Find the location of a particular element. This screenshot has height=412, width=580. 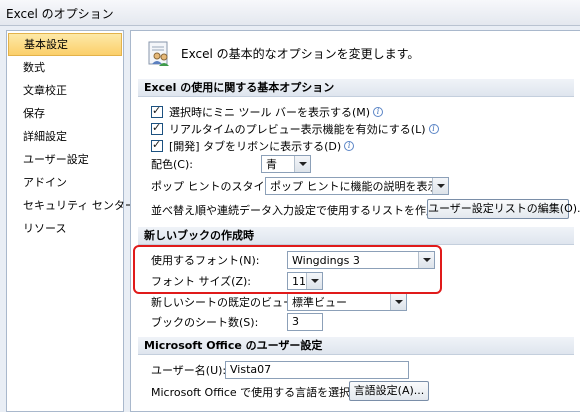

users-settings-icon is located at coordinates (159, 53).